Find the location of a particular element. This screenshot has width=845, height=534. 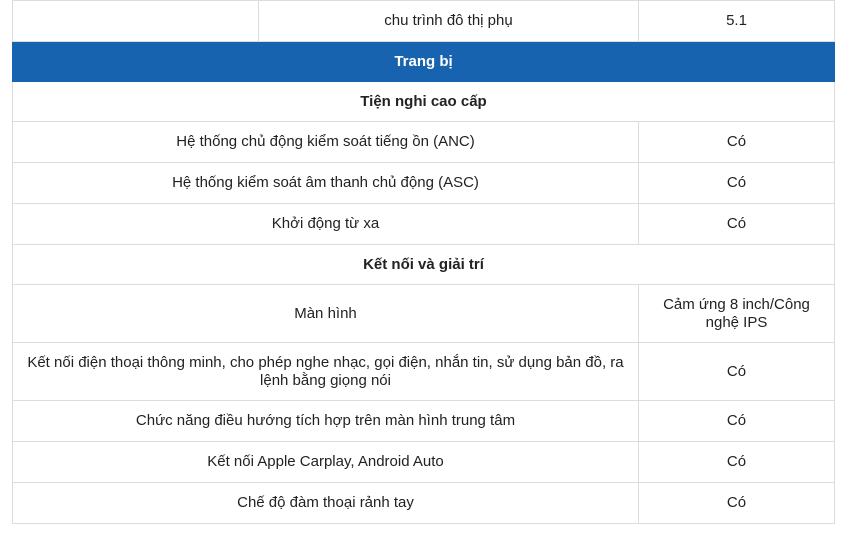

table-header-row: Trang bị is located at coordinates (423, 61).